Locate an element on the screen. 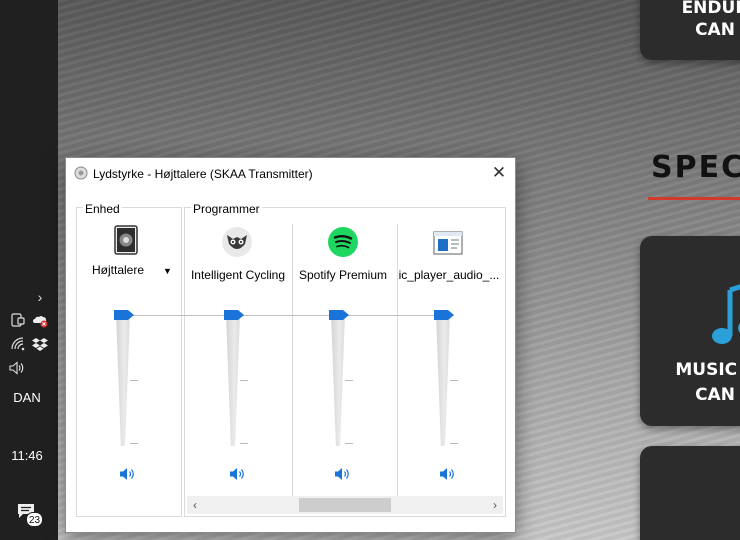  wifi-icon is located at coordinates (18, 344).